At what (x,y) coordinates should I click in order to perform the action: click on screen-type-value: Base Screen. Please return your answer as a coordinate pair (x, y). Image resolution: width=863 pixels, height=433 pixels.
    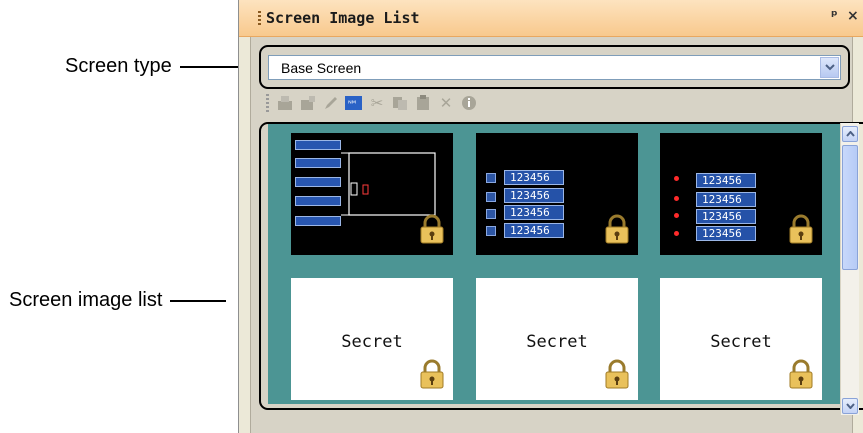
    Looking at the image, I should click on (321, 68).